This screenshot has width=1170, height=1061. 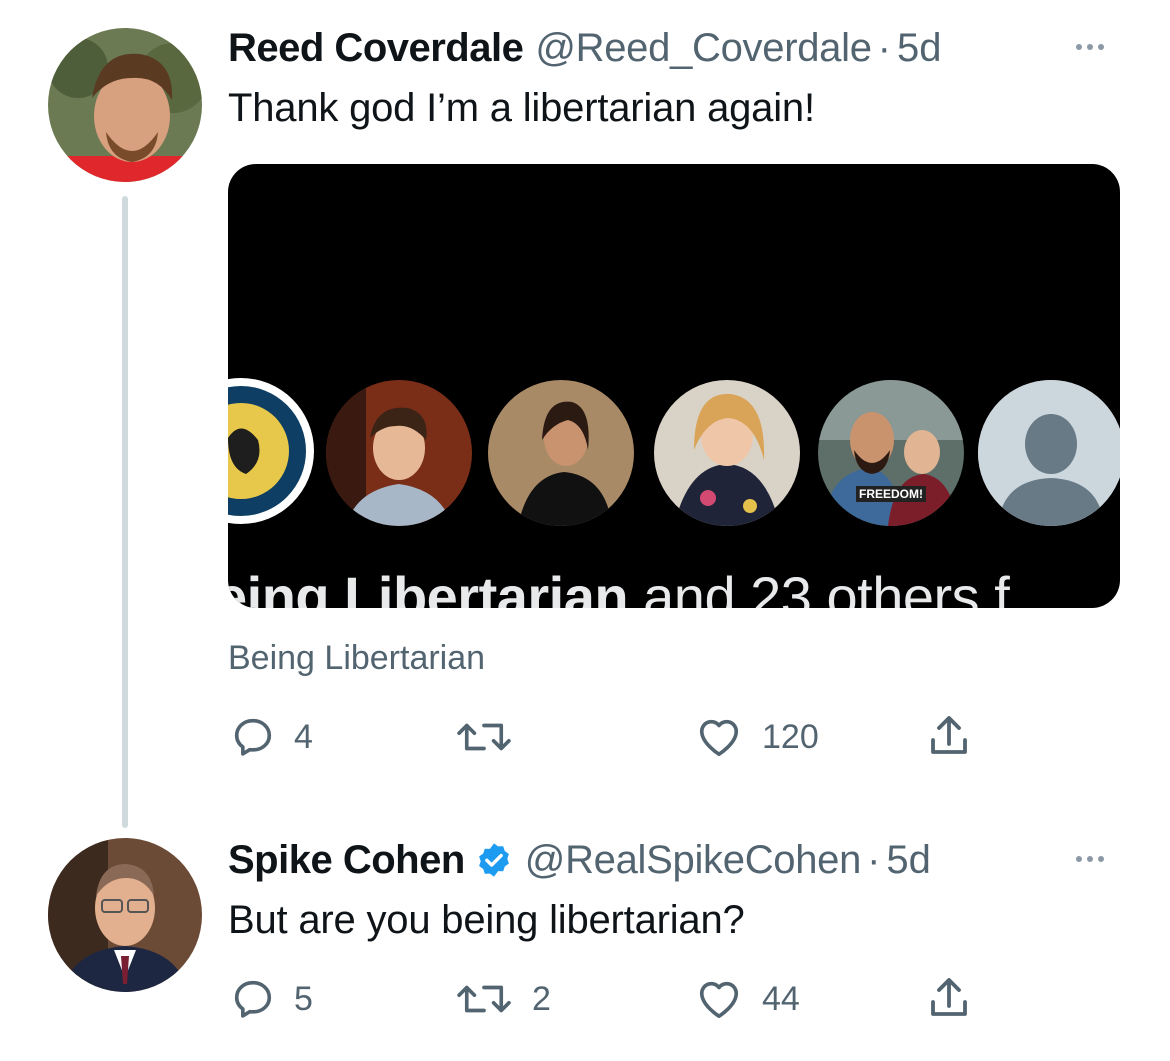 I want to click on card-headline: eing Libertarian and 23 others f, so click(x=619, y=585).